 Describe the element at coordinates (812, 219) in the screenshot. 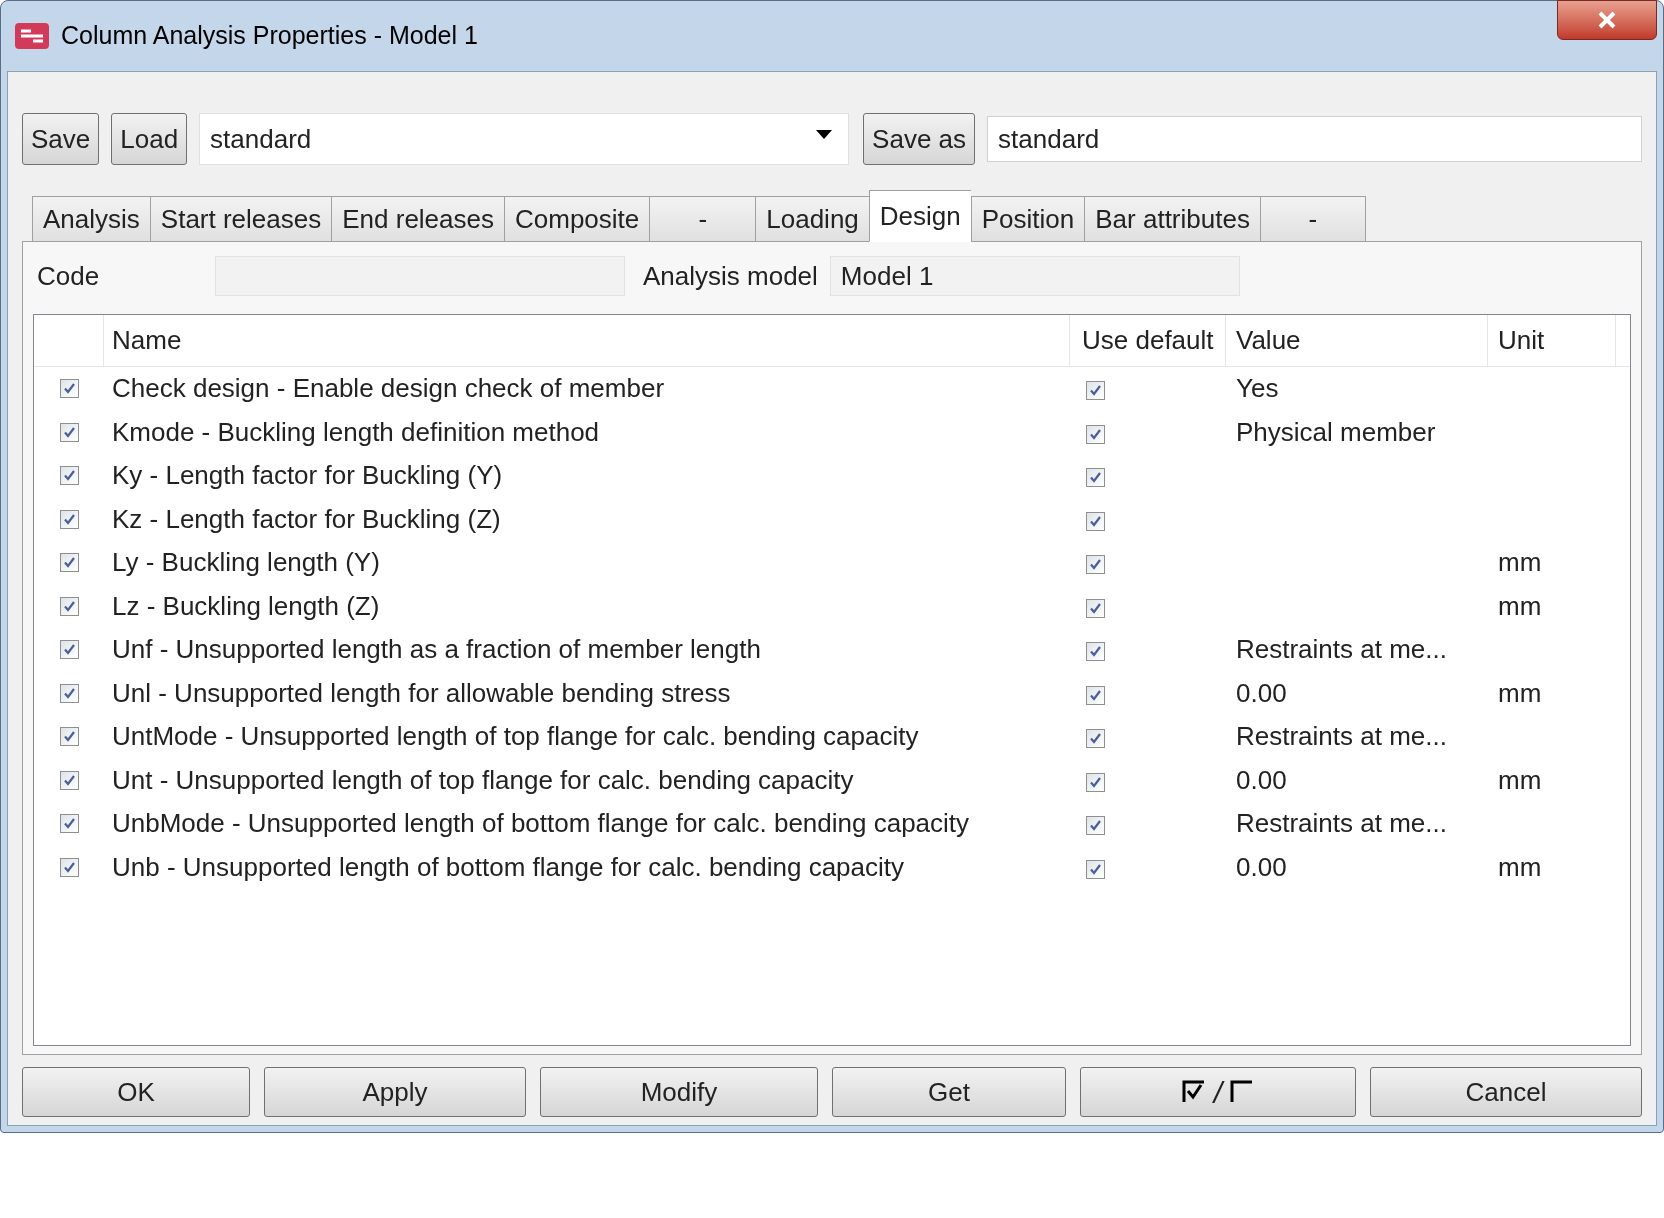

I see `tab: Loading` at that location.